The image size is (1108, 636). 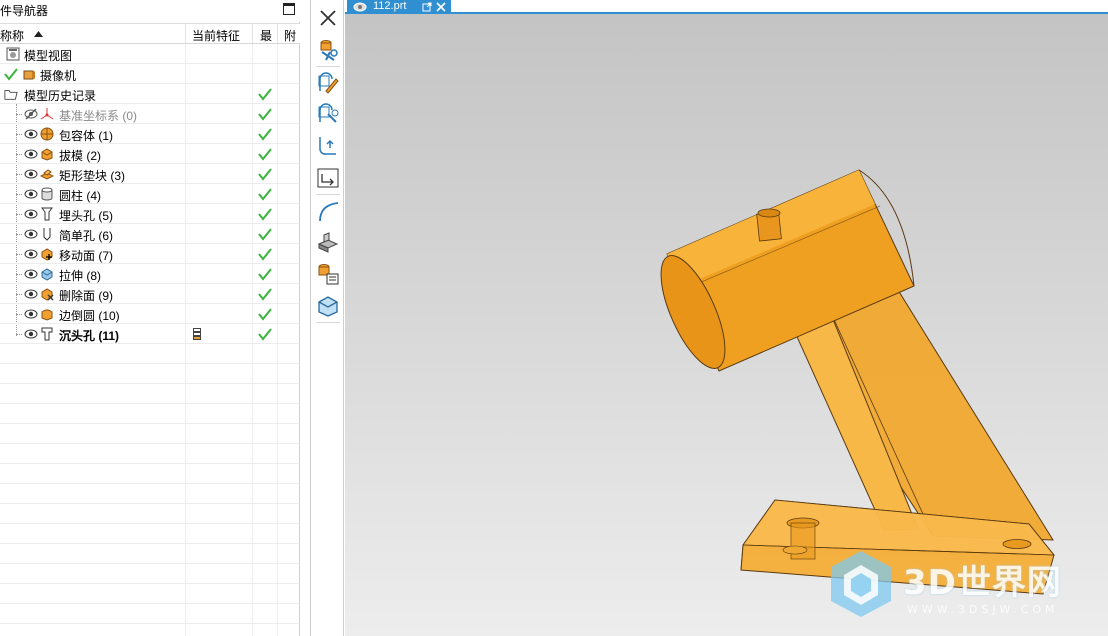 I want to click on tree-row-label: 模型视图, so click(x=48, y=56).